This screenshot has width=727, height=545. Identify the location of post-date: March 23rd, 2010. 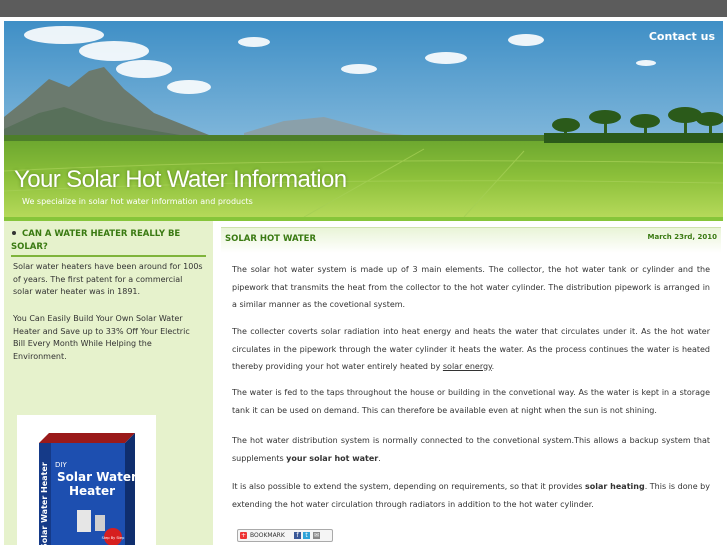
(682, 237).